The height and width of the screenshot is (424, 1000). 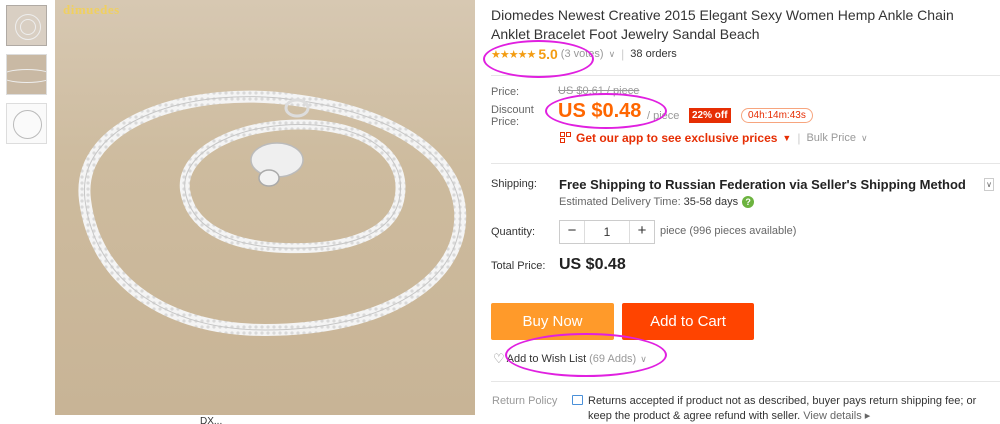 I want to click on quantity-label: Quantity:, so click(x=513, y=232).